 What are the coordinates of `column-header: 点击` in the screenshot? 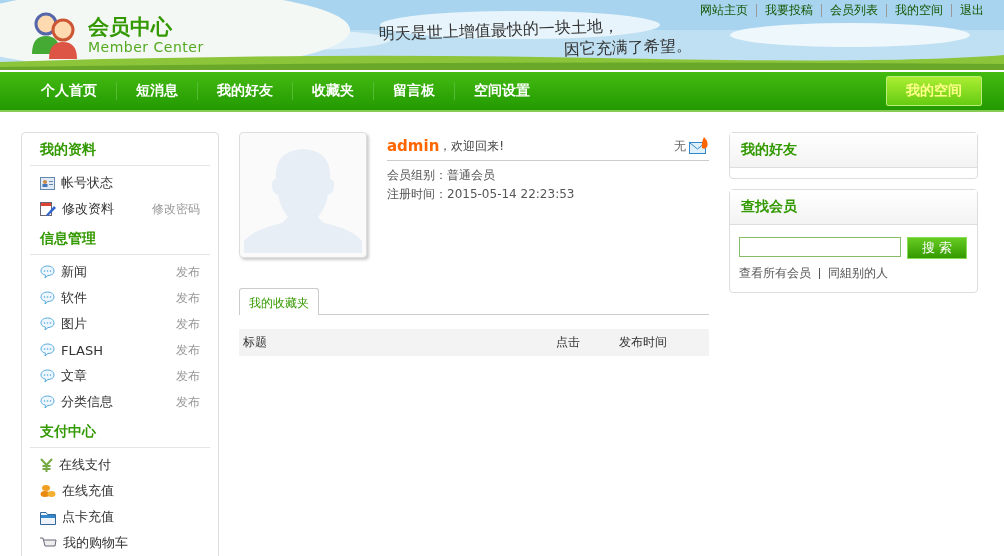 It's located at (568, 342).